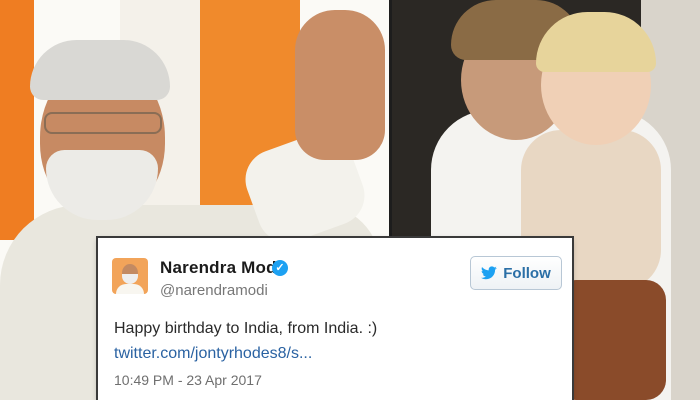  I want to click on verified-check-icon: ✓, so click(280, 268).